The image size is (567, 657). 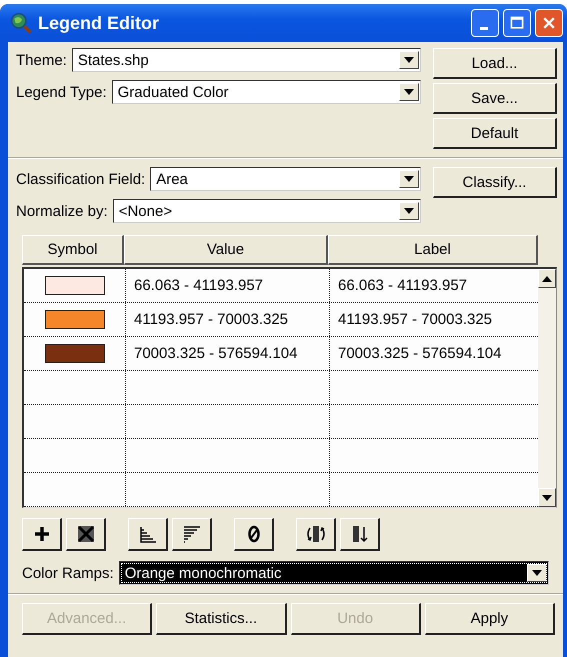 What do you see at coordinates (495, 133) in the screenshot?
I see `side-button: Default` at bounding box center [495, 133].